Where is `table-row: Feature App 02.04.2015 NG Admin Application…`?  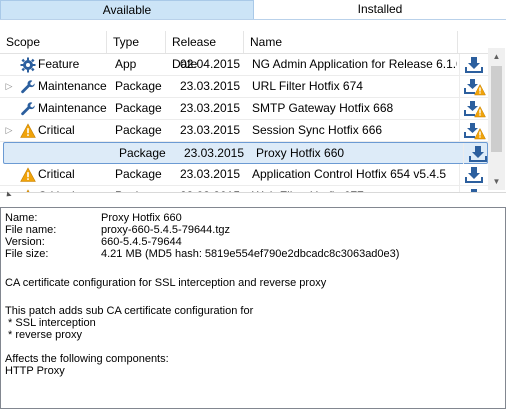
table-row: Feature App 02.04.2015 NG Admin Application… is located at coordinates (244, 65).